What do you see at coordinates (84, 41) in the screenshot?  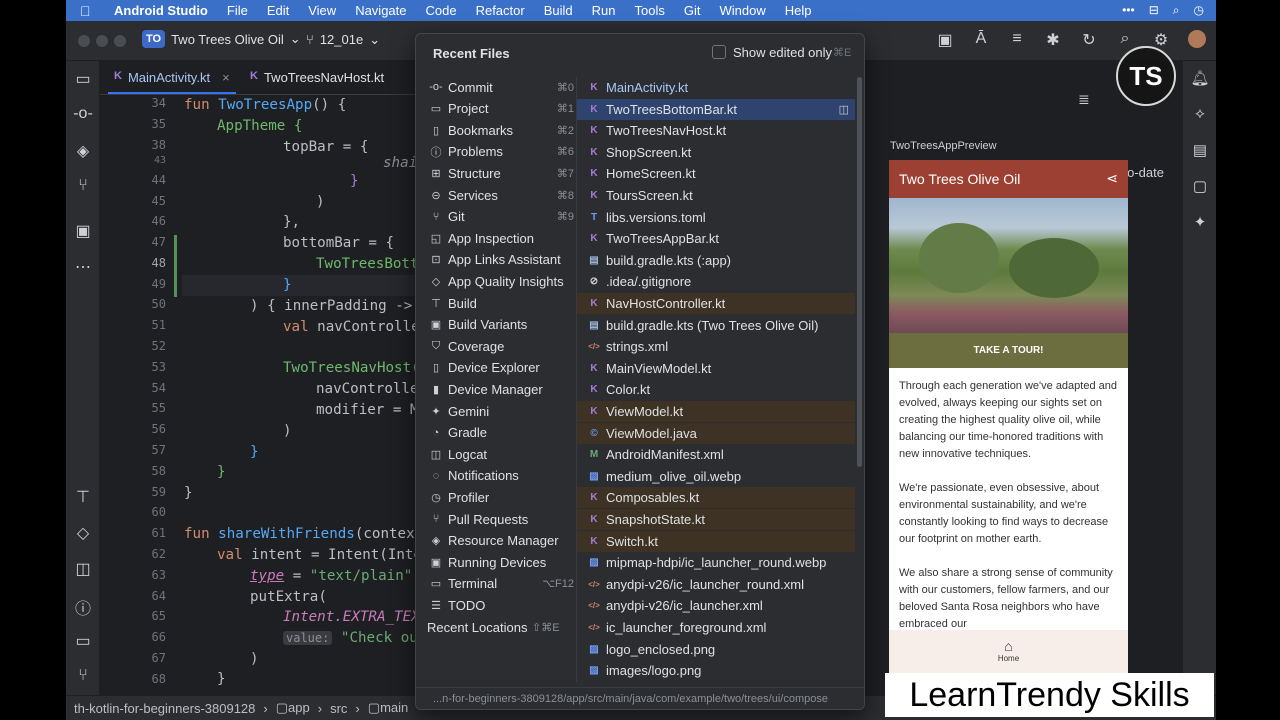 I see `close-window-icon` at bounding box center [84, 41].